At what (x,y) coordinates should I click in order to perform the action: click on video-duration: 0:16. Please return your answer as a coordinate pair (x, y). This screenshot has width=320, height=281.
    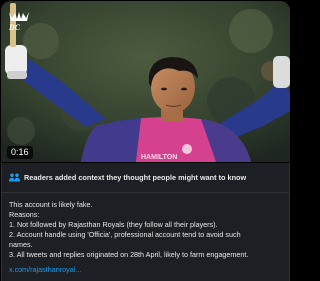
    Looking at the image, I should click on (20, 152).